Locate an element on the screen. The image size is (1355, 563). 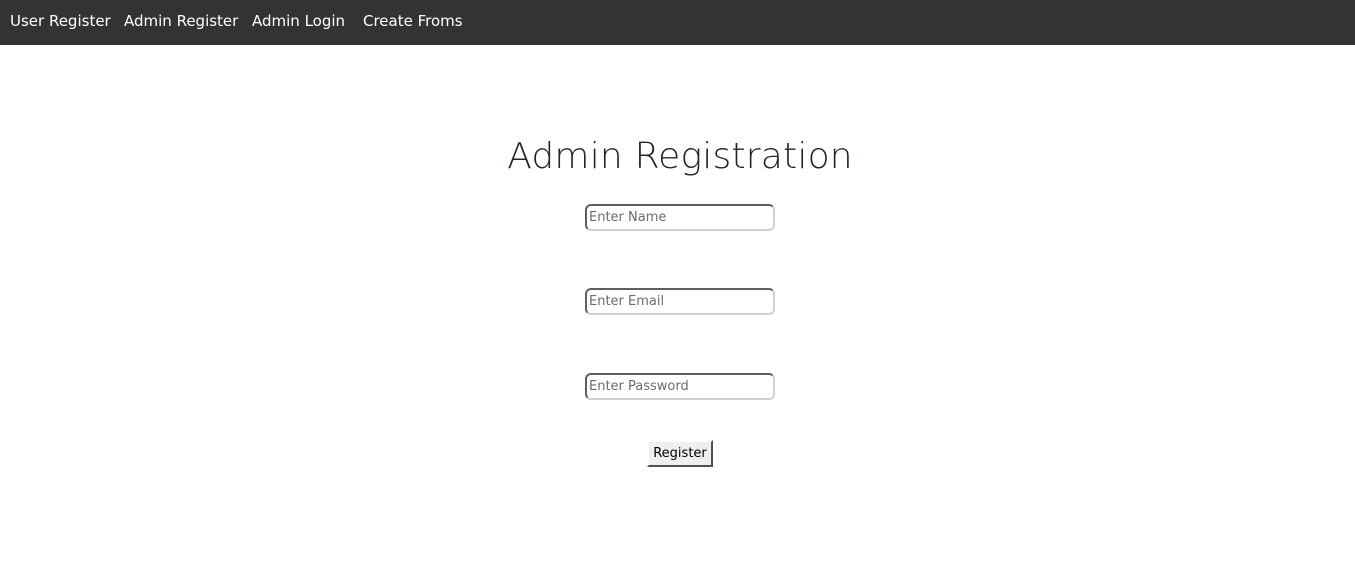
register-button: Register is located at coordinates (680, 453).